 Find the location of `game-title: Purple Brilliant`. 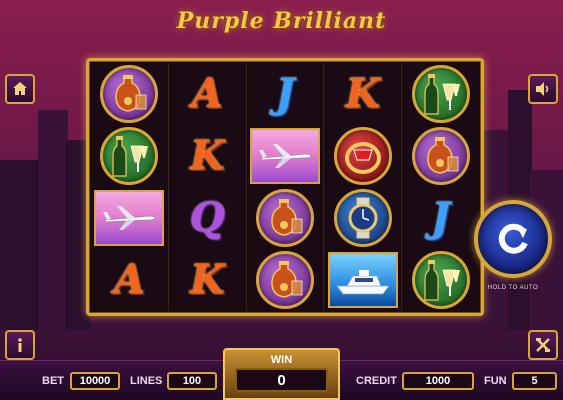

game-title: Purple Brilliant is located at coordinates (281, 21).